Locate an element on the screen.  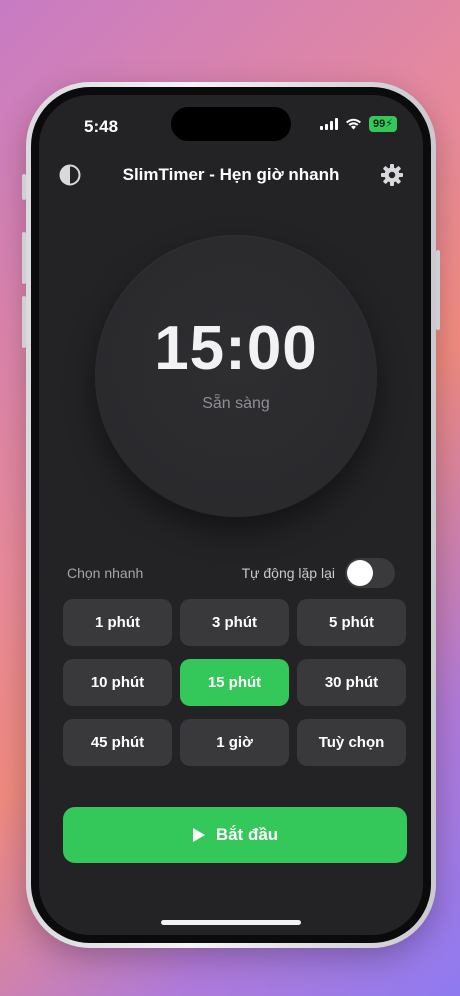
battery-level: 99 is located at coordinates (379, 124).